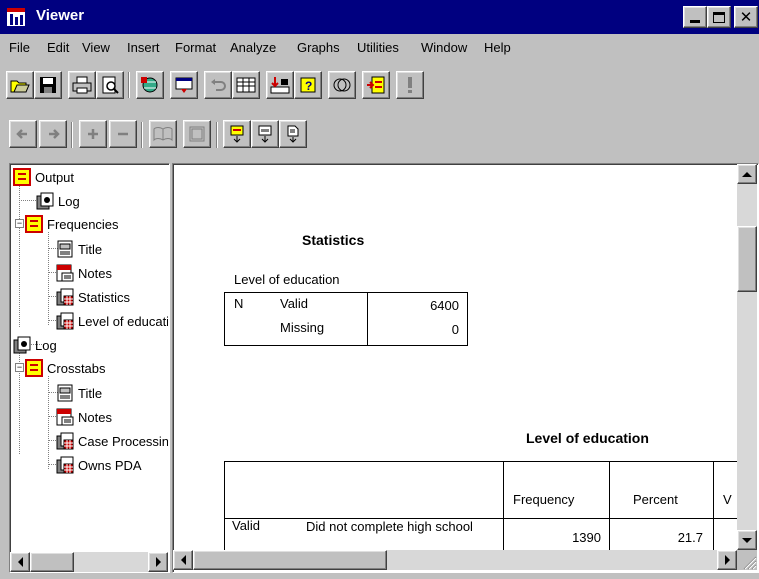  What do you see at coordinates (16, 17) in the screenshot?
I see `viewer-app-icon` at bounding box center [16, 17].